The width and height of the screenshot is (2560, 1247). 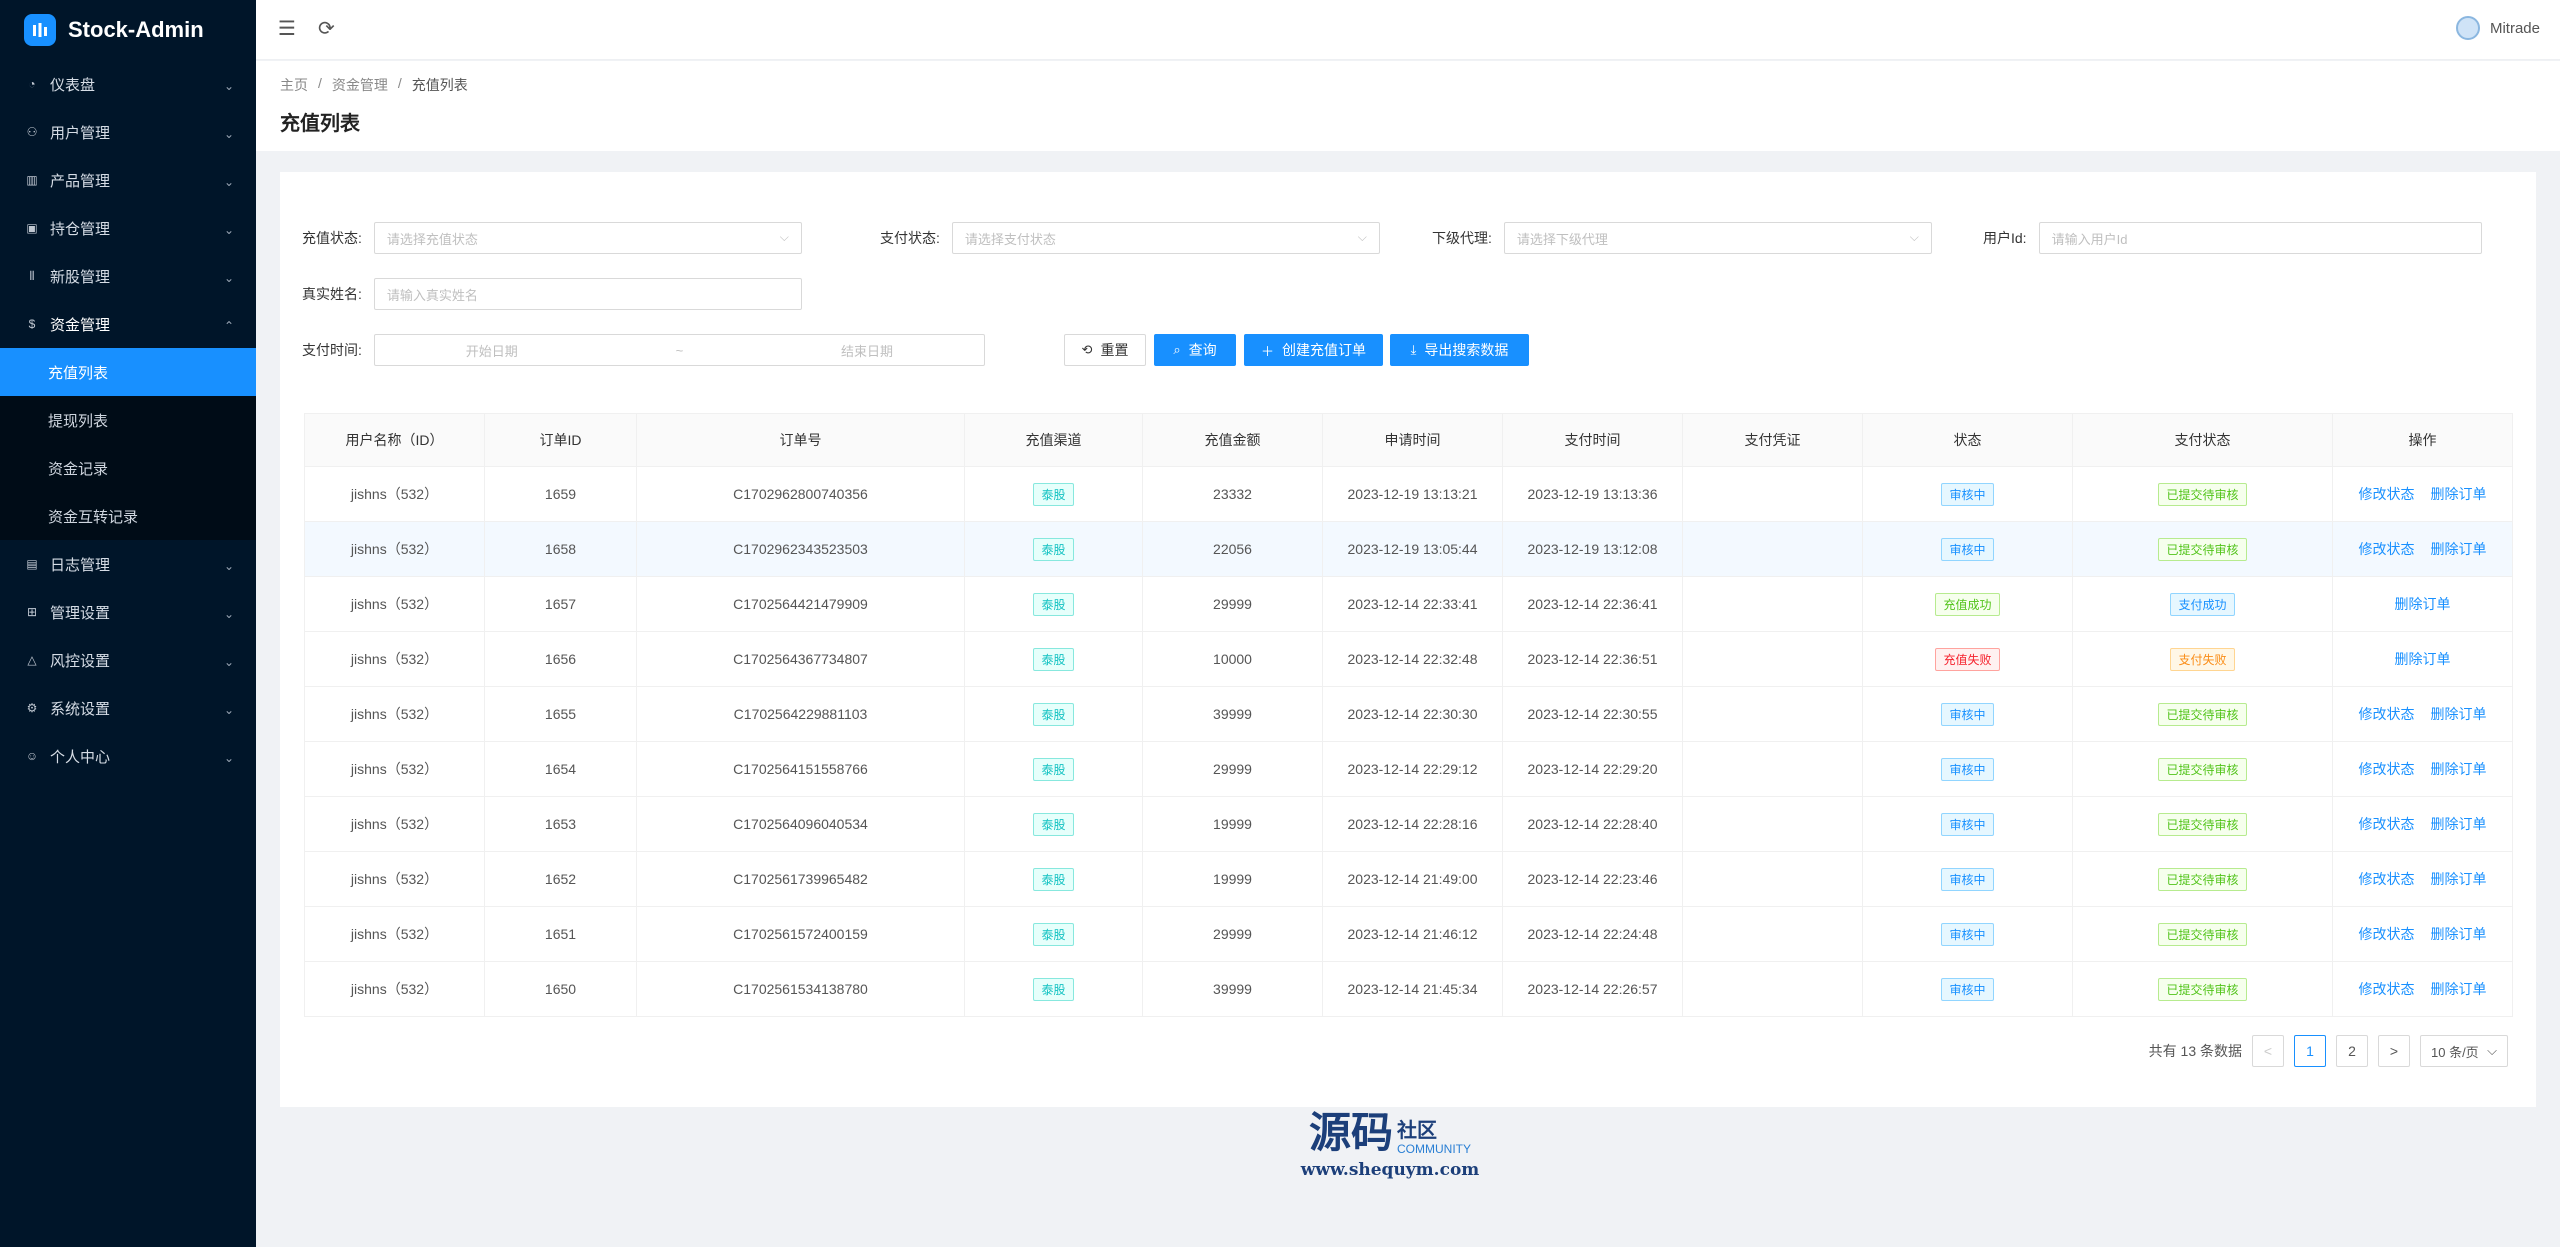 I want to click on agent-select: 请选择下级代理 ⌵, so click(x=1717, y=238).